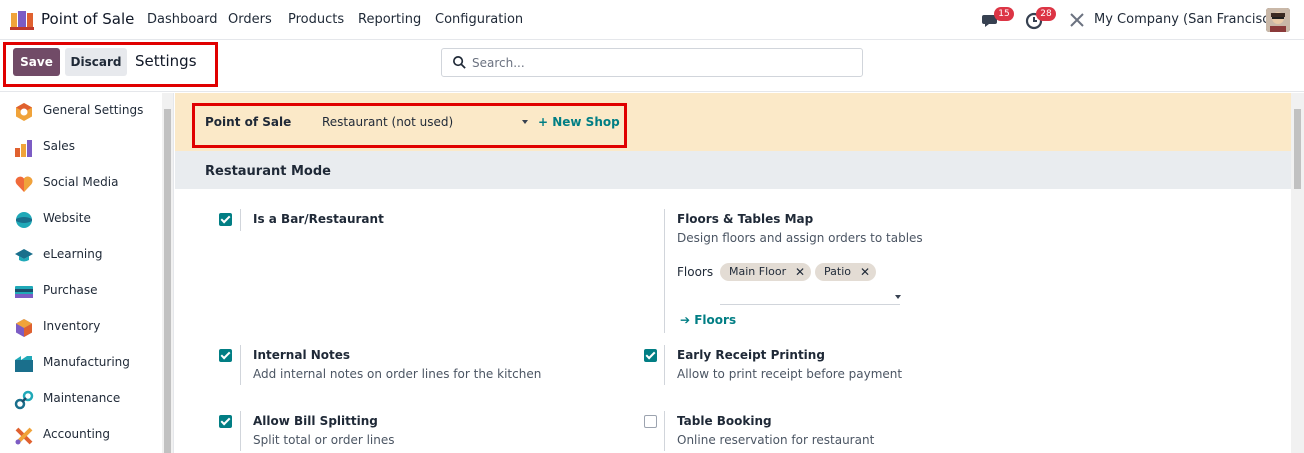 This screenshot has height=453, width=1304. I want to click on save-button: Save, so click(36, 62).